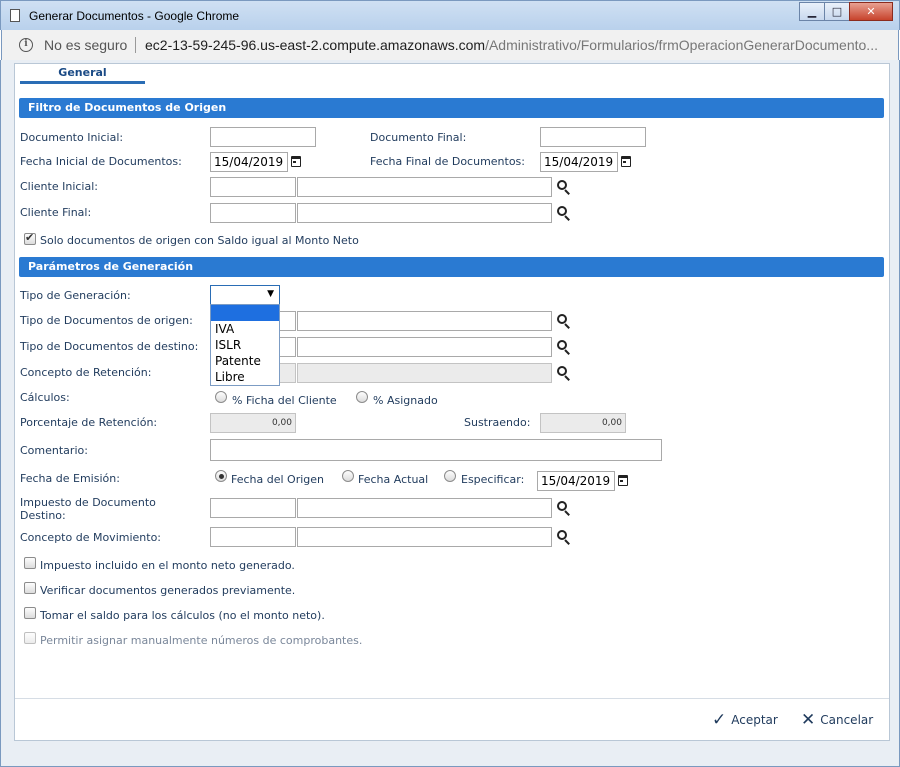 This screenshot has height=767, width=900. What do you see at coordinates (106, 320) in the screenshot?
I see `tipo-doc-origen-label: Tipo de Documentos de origen:` at bounding box center [106, 320].